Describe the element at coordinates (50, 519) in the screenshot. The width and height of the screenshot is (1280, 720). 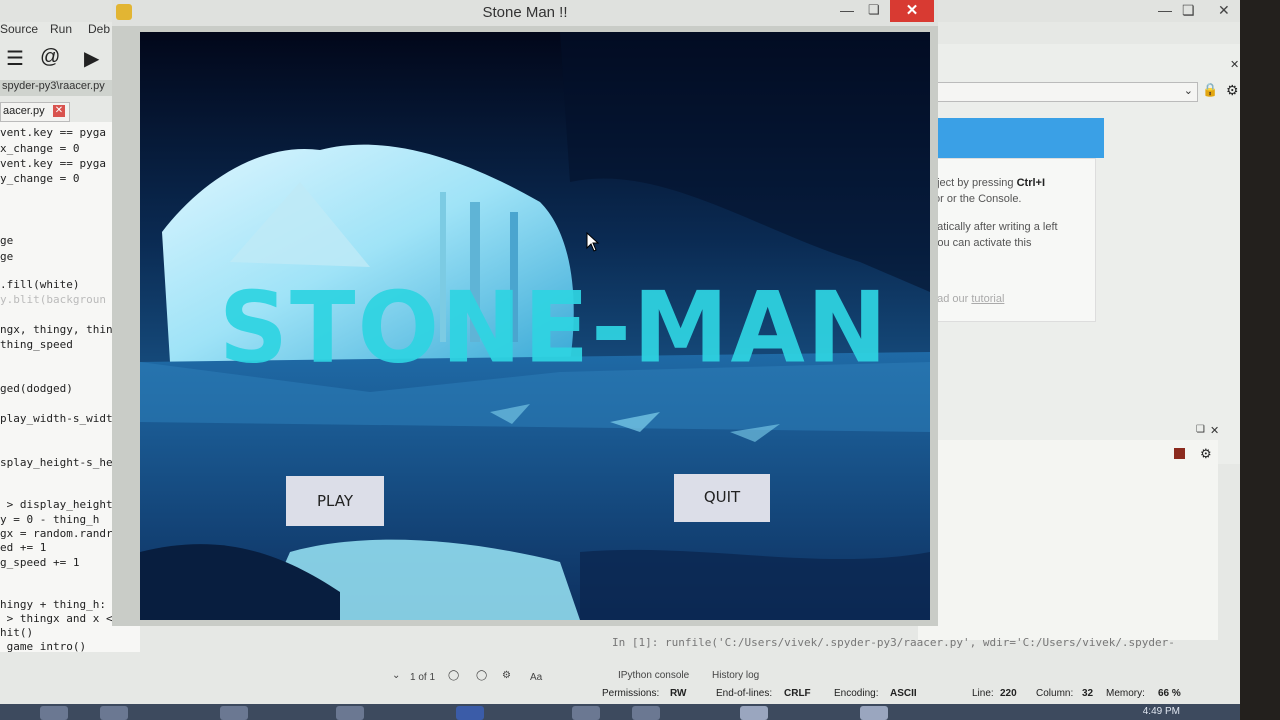
I see `code-line: y = 0 - thing_h` at that location.